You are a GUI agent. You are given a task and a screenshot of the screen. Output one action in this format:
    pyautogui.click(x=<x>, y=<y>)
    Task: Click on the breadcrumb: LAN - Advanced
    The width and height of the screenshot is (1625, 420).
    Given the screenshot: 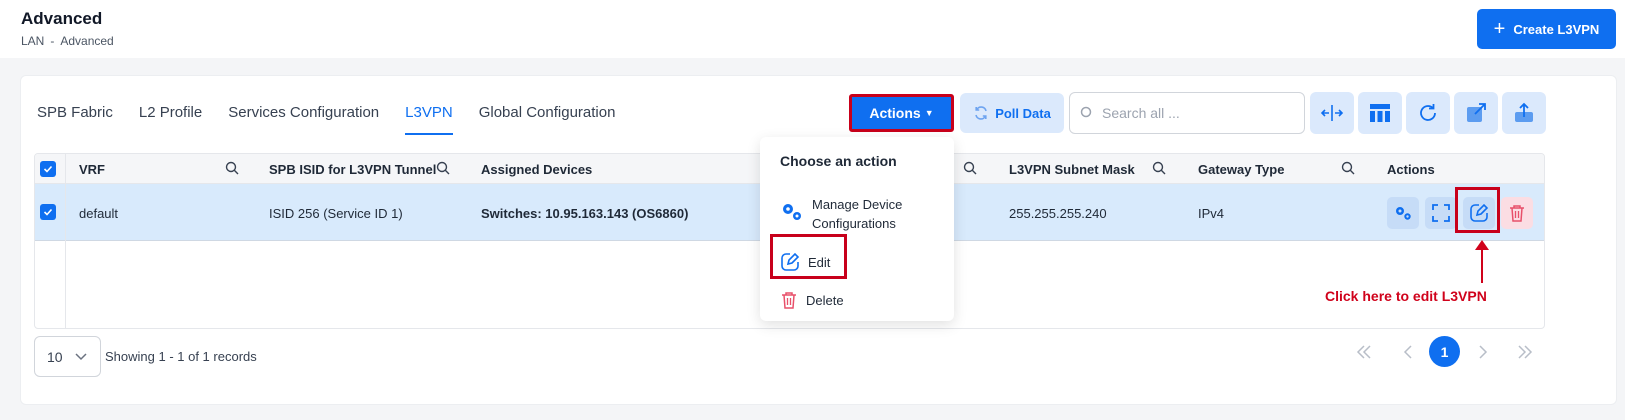 What is the action you would take?
    pyautogui.click(x=67, y=41)
    